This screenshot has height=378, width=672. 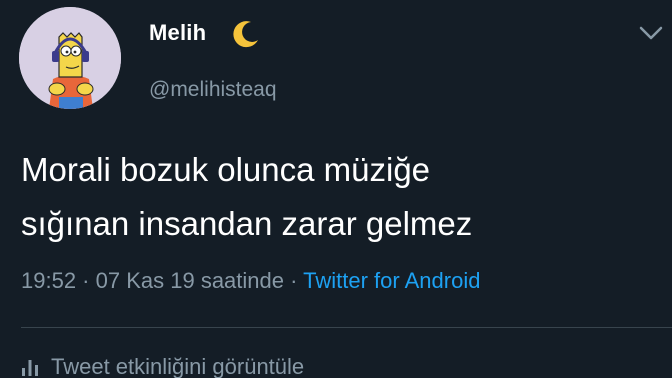 What do you see at coordinates (30, 368) in the screenshot?
I see `bar-chart-icon` at bounding box center [30, 368].